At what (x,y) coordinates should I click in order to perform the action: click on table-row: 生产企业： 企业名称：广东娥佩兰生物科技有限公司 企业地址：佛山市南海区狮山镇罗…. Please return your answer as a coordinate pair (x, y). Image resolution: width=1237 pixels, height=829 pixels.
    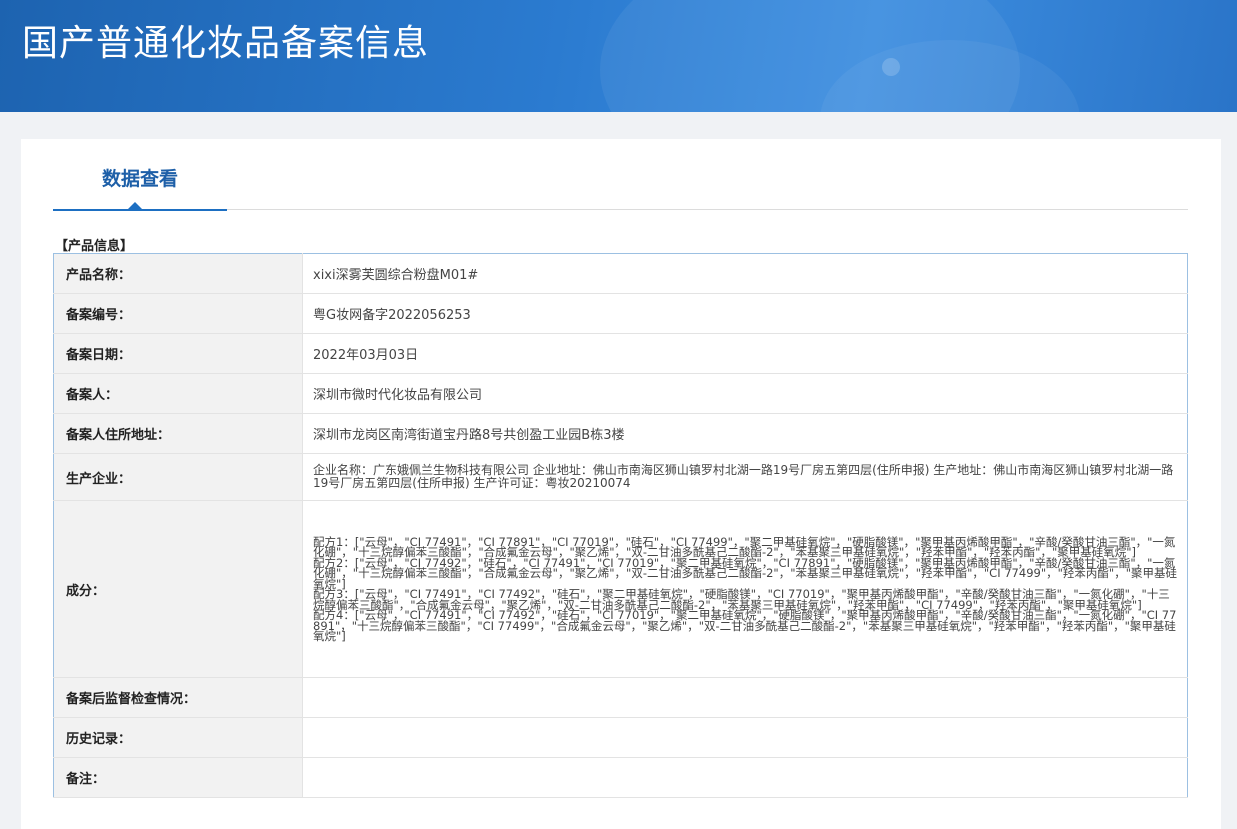
    Looking at the image, I should click on (620, 477).